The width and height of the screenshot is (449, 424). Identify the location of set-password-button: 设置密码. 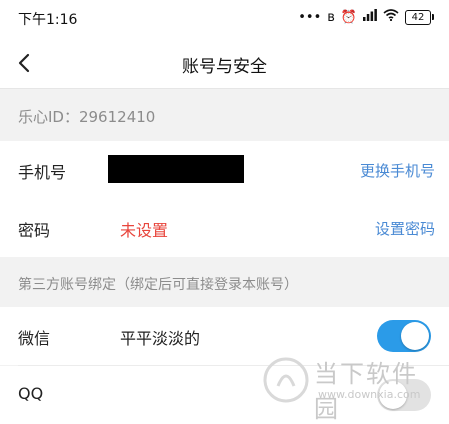
(405, 228).